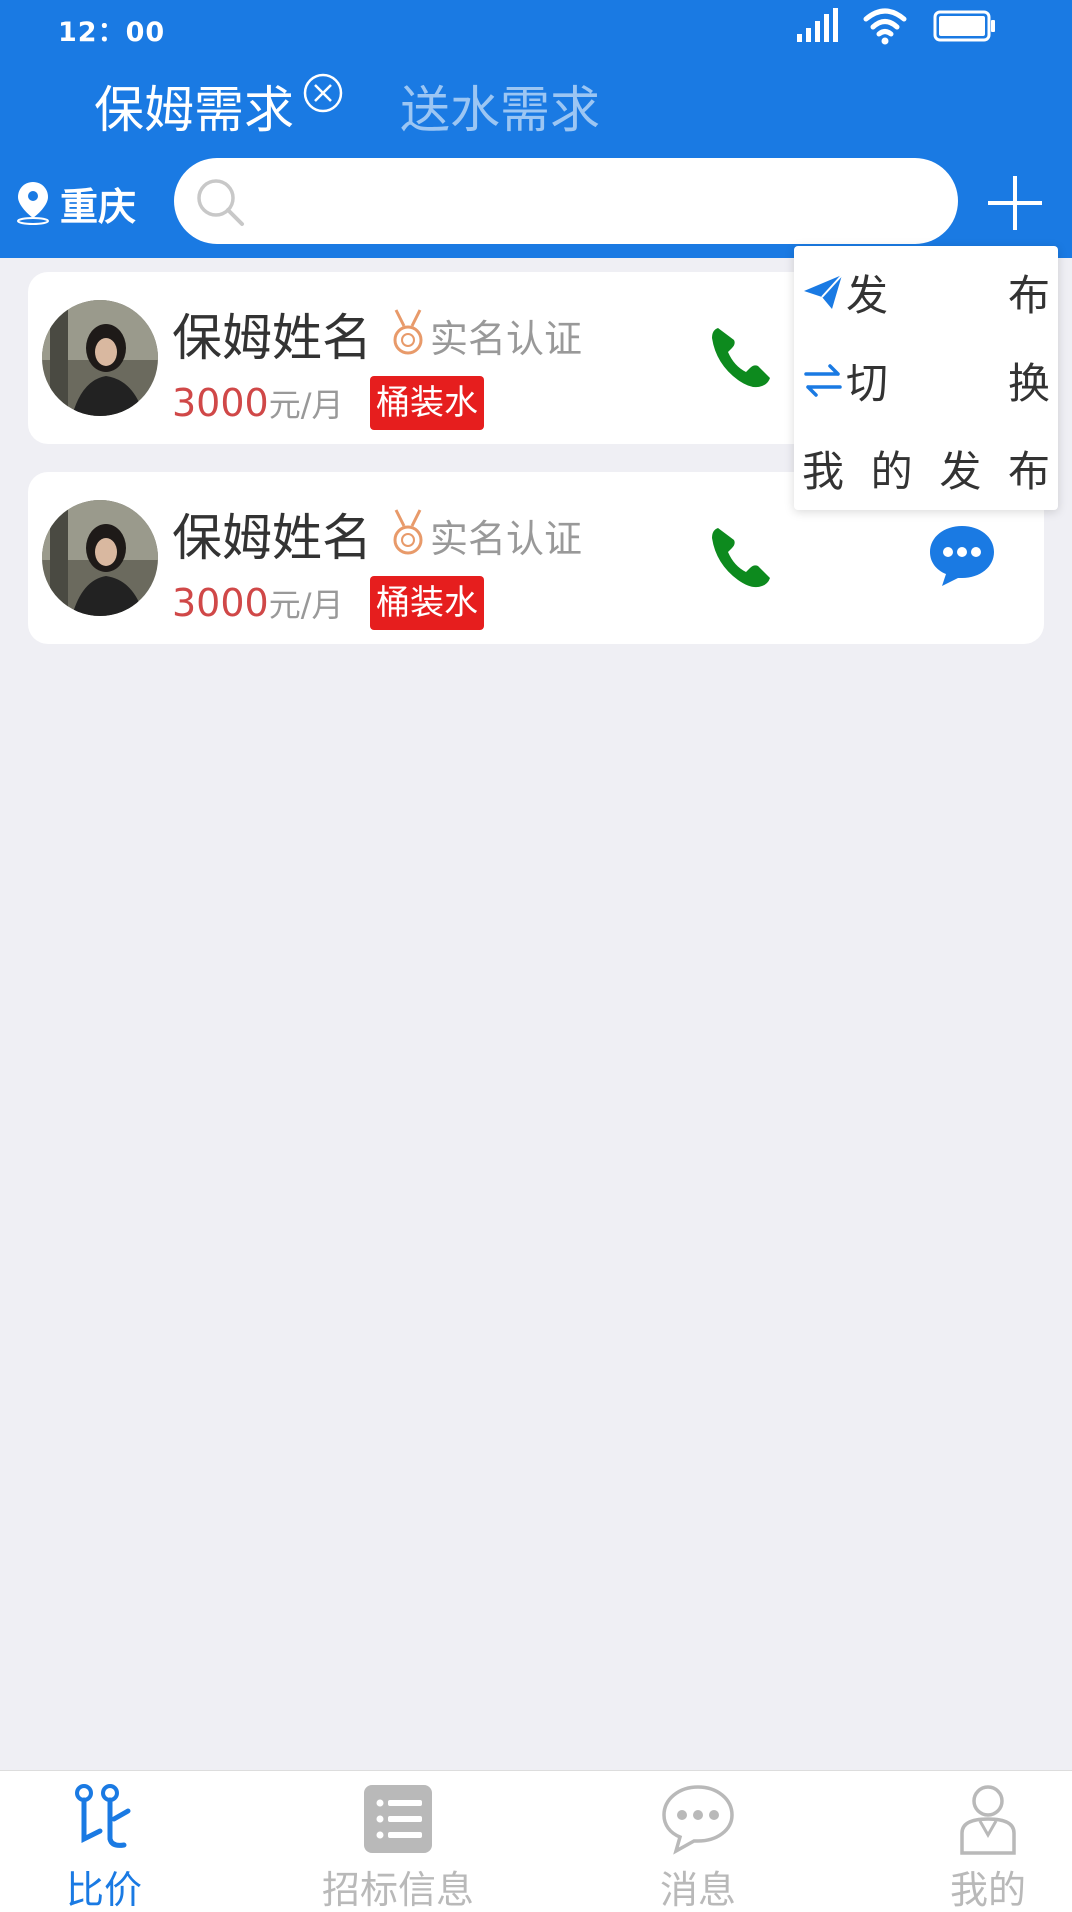 Image resolution: width=1072 pixels, height=1912 pixels. Describe the element at coordinates (323, 93) in the screenshot. I see `close-icon` at that location.